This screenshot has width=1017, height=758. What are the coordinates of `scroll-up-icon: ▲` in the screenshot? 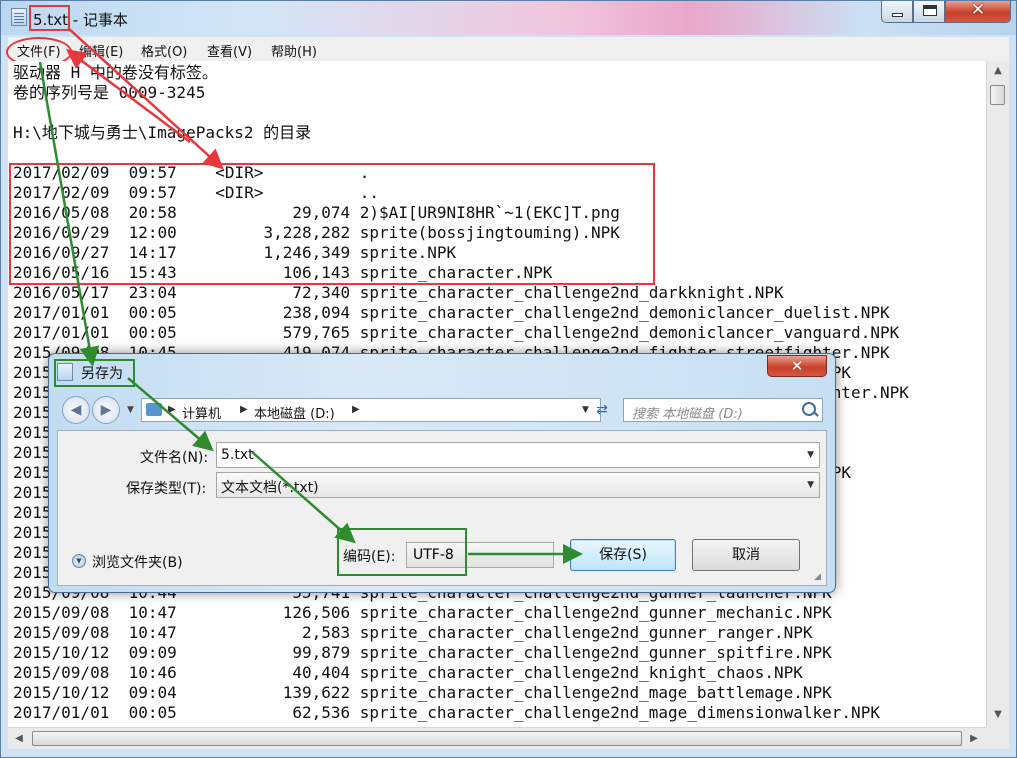 It's located at (998, 71).